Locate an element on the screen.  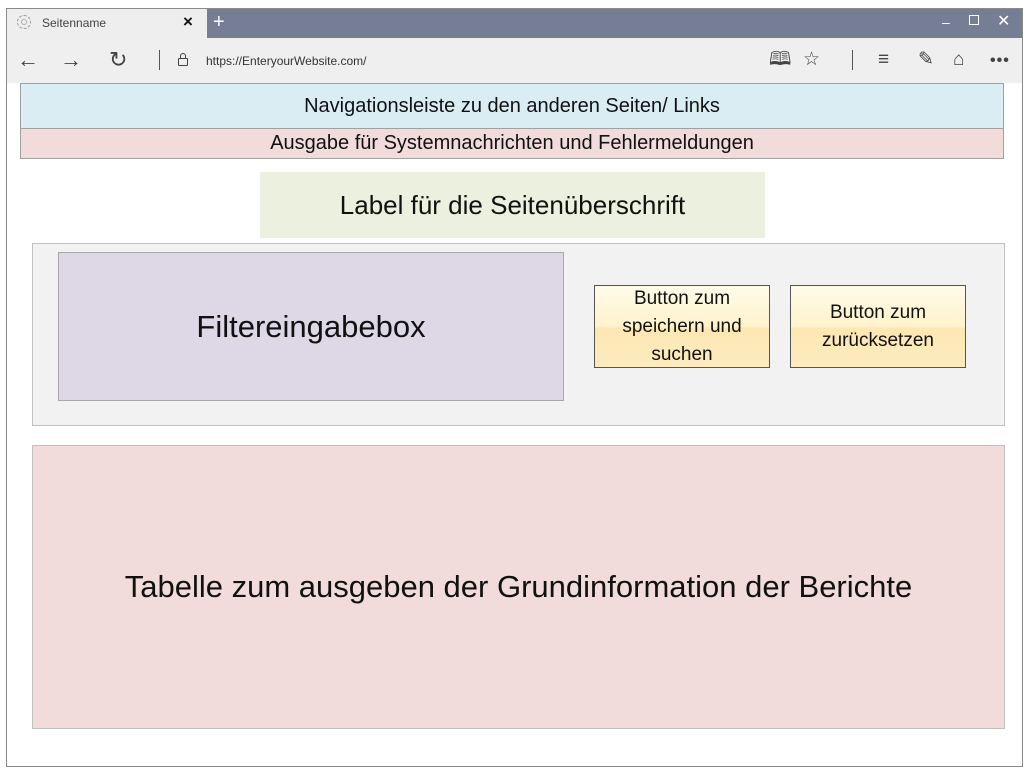
reset-button: Button zum zurücksetzen is located at coordinates (878, 326).